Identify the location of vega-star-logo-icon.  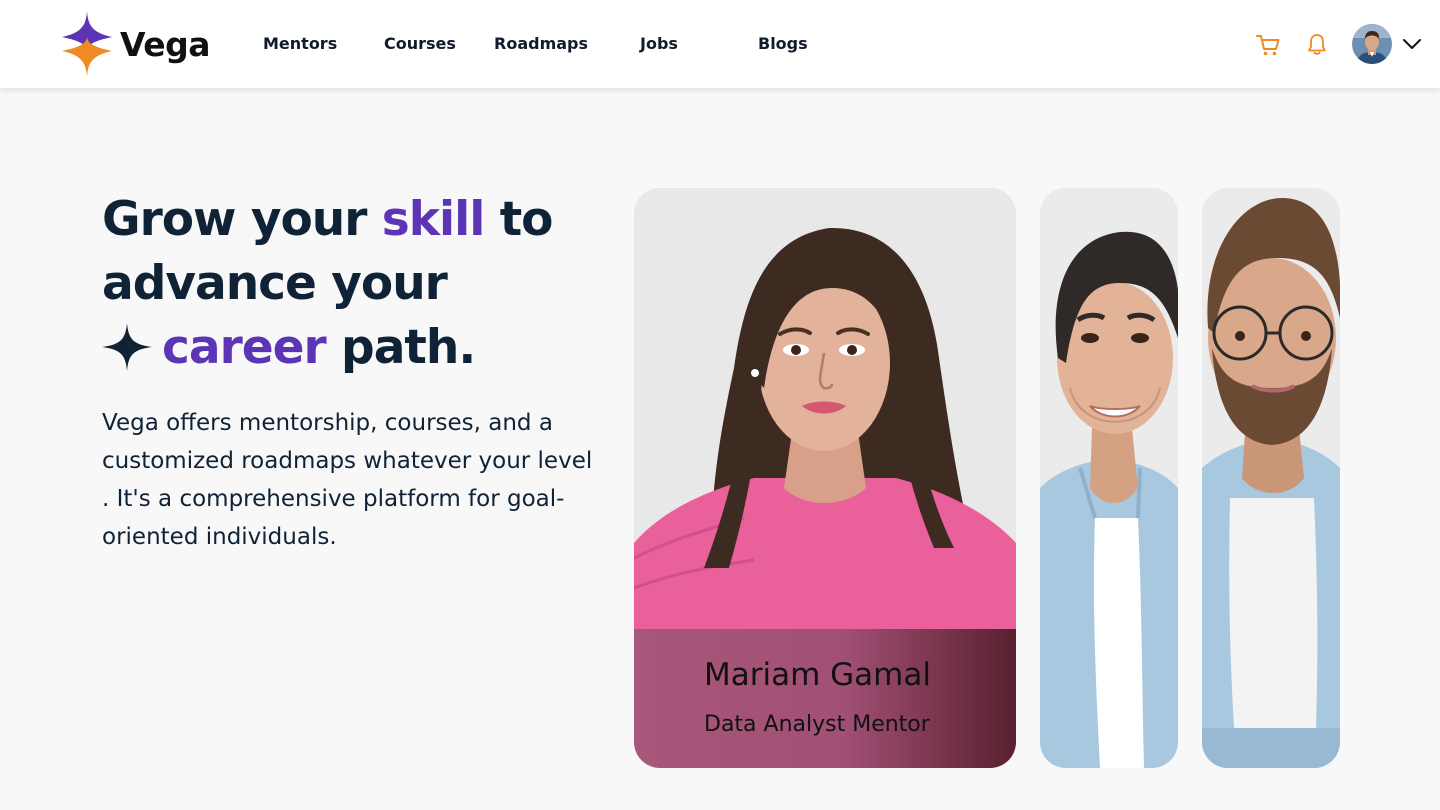
(87, 44).